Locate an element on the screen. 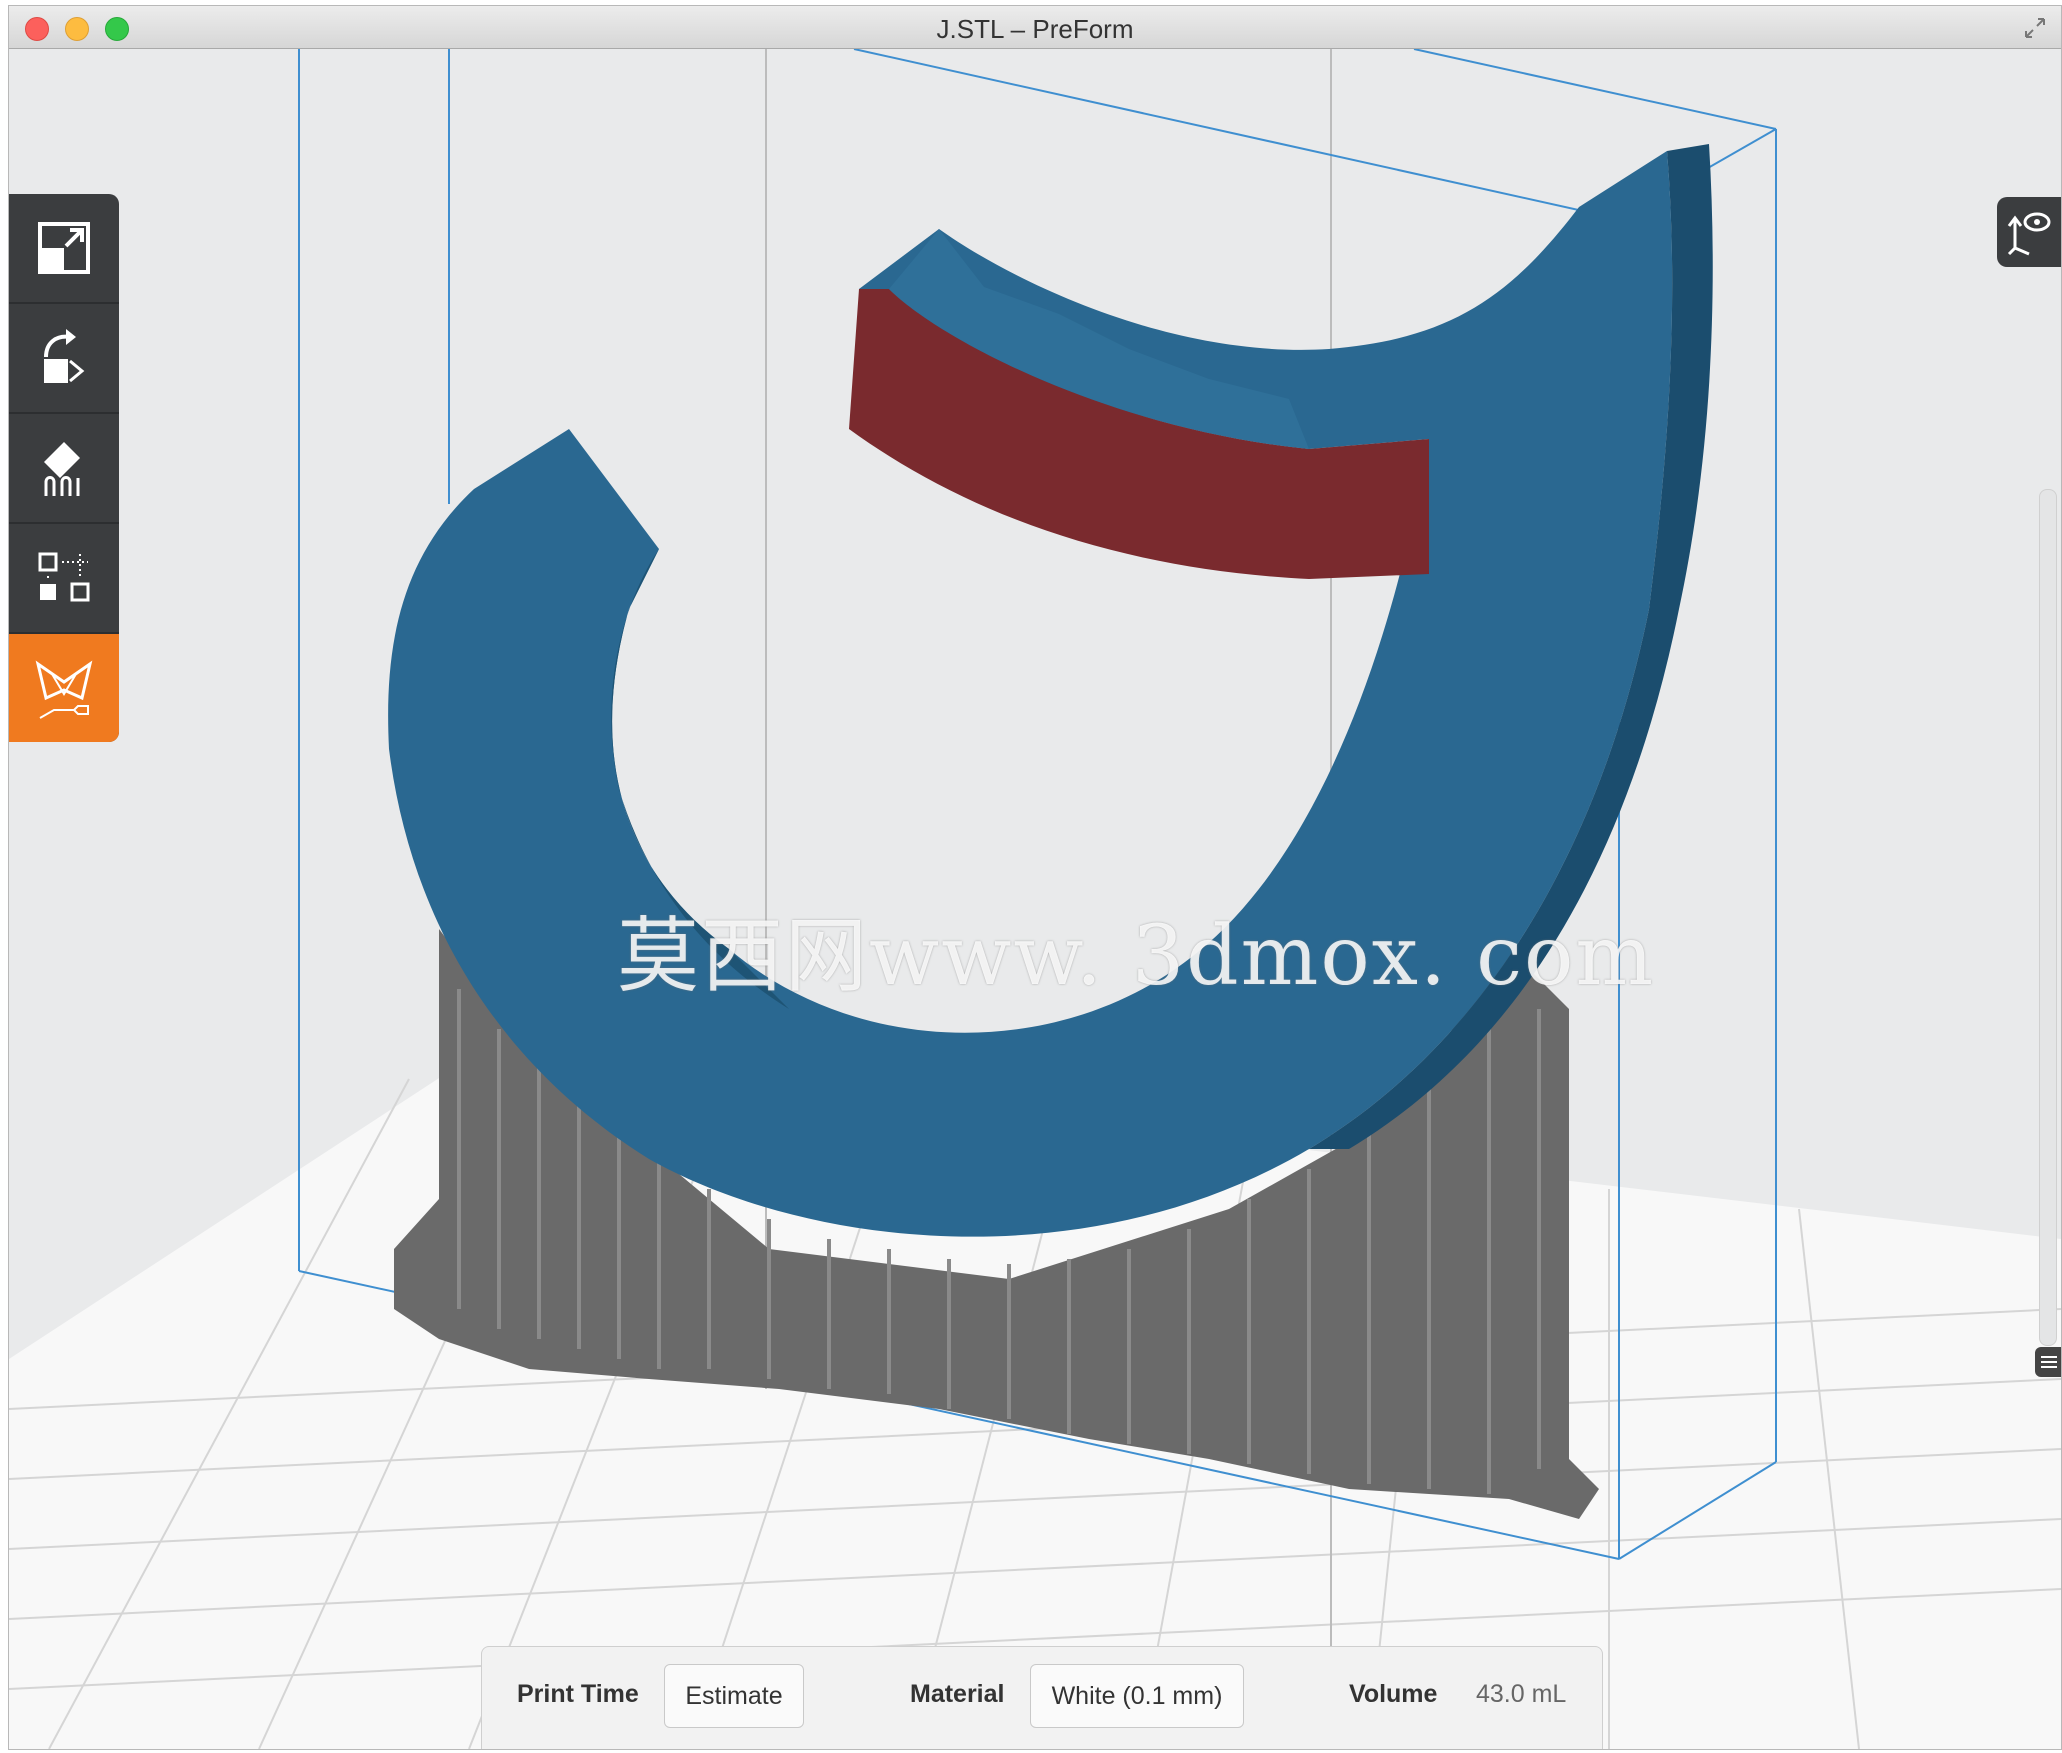 This screenshot has width=2062, height=1753. handle-grip-icon is located at coordinates (2049, 1362).